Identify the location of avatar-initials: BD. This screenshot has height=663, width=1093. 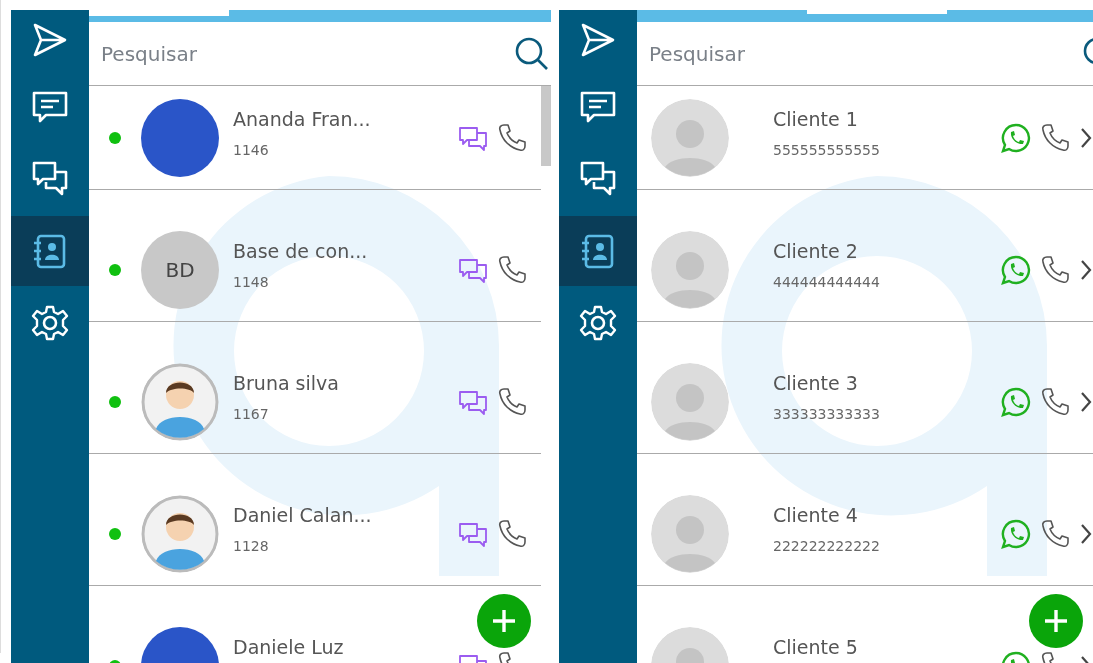
(180, 270).